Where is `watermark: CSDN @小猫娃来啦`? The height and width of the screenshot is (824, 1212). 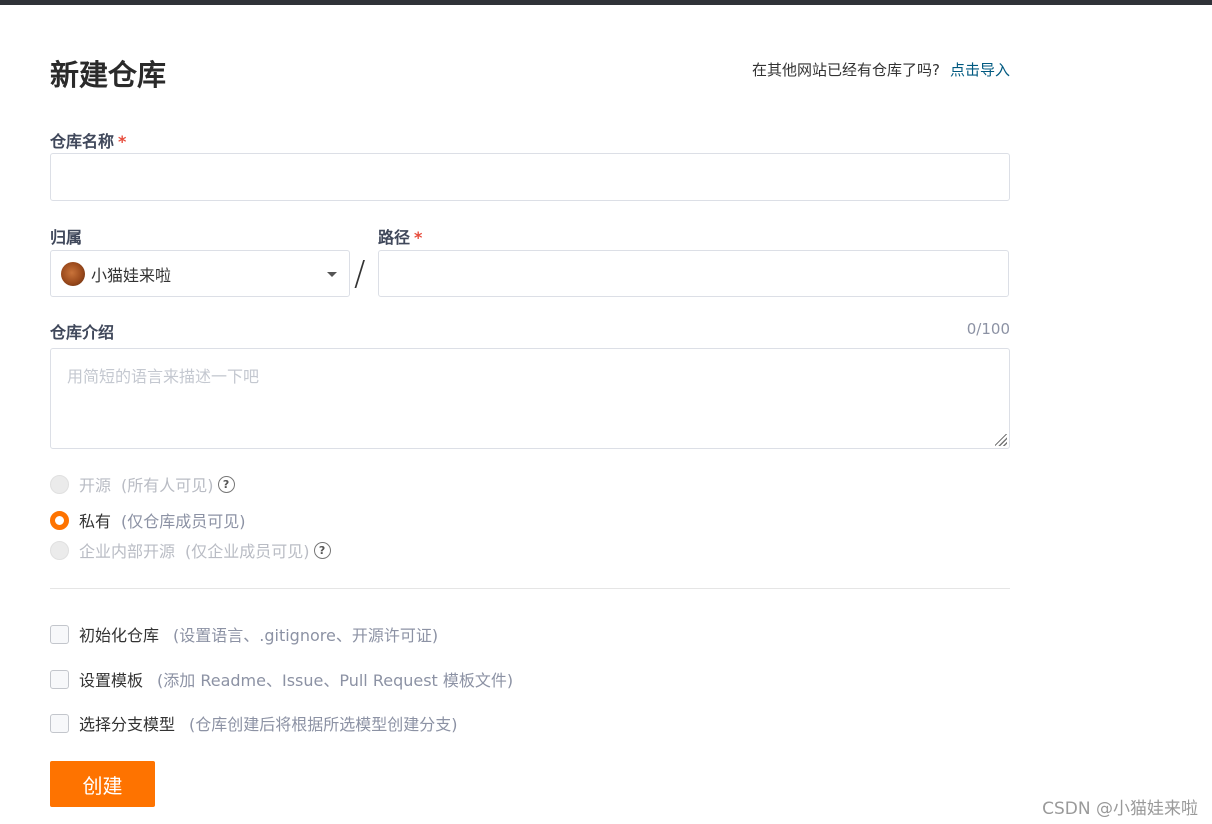 watermark: CSDN @小猫娃来啦 is located at coordinates (1120, 809).